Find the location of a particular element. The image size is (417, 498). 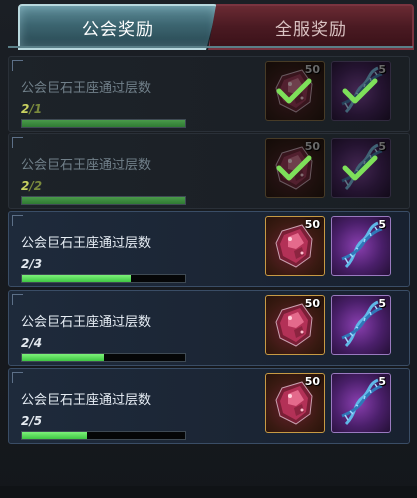

tab-server-rewards: 全服奖励 is located at coordinates (311, 27).